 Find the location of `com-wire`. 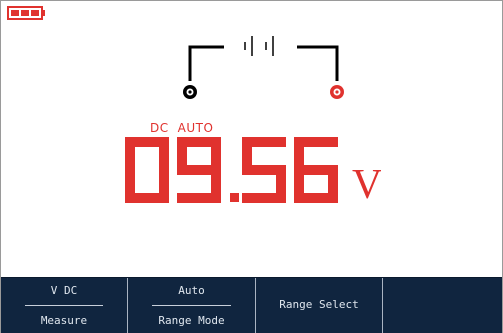

com-wire is located at coordinates (206, 63).